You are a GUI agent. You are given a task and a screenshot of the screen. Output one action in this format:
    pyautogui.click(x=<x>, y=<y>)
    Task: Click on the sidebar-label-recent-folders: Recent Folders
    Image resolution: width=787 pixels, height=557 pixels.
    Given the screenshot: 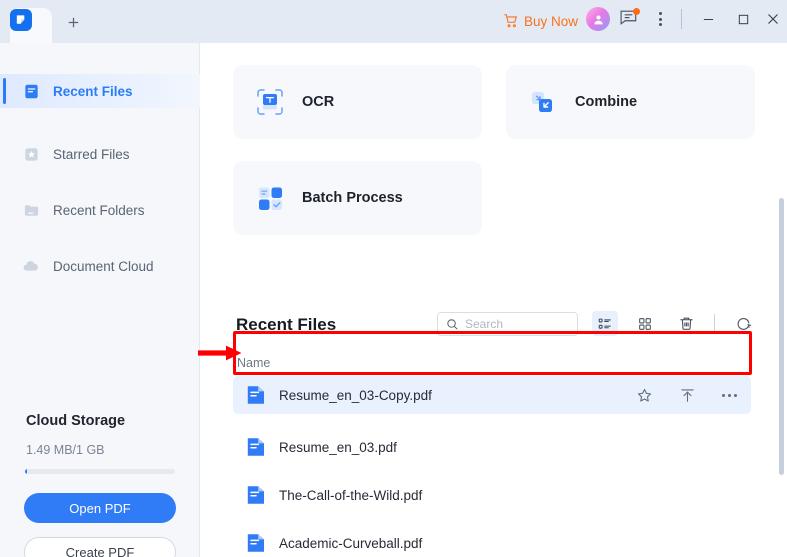 What is the action you would take?
    pyautogui.click(x=99, y=210)
    